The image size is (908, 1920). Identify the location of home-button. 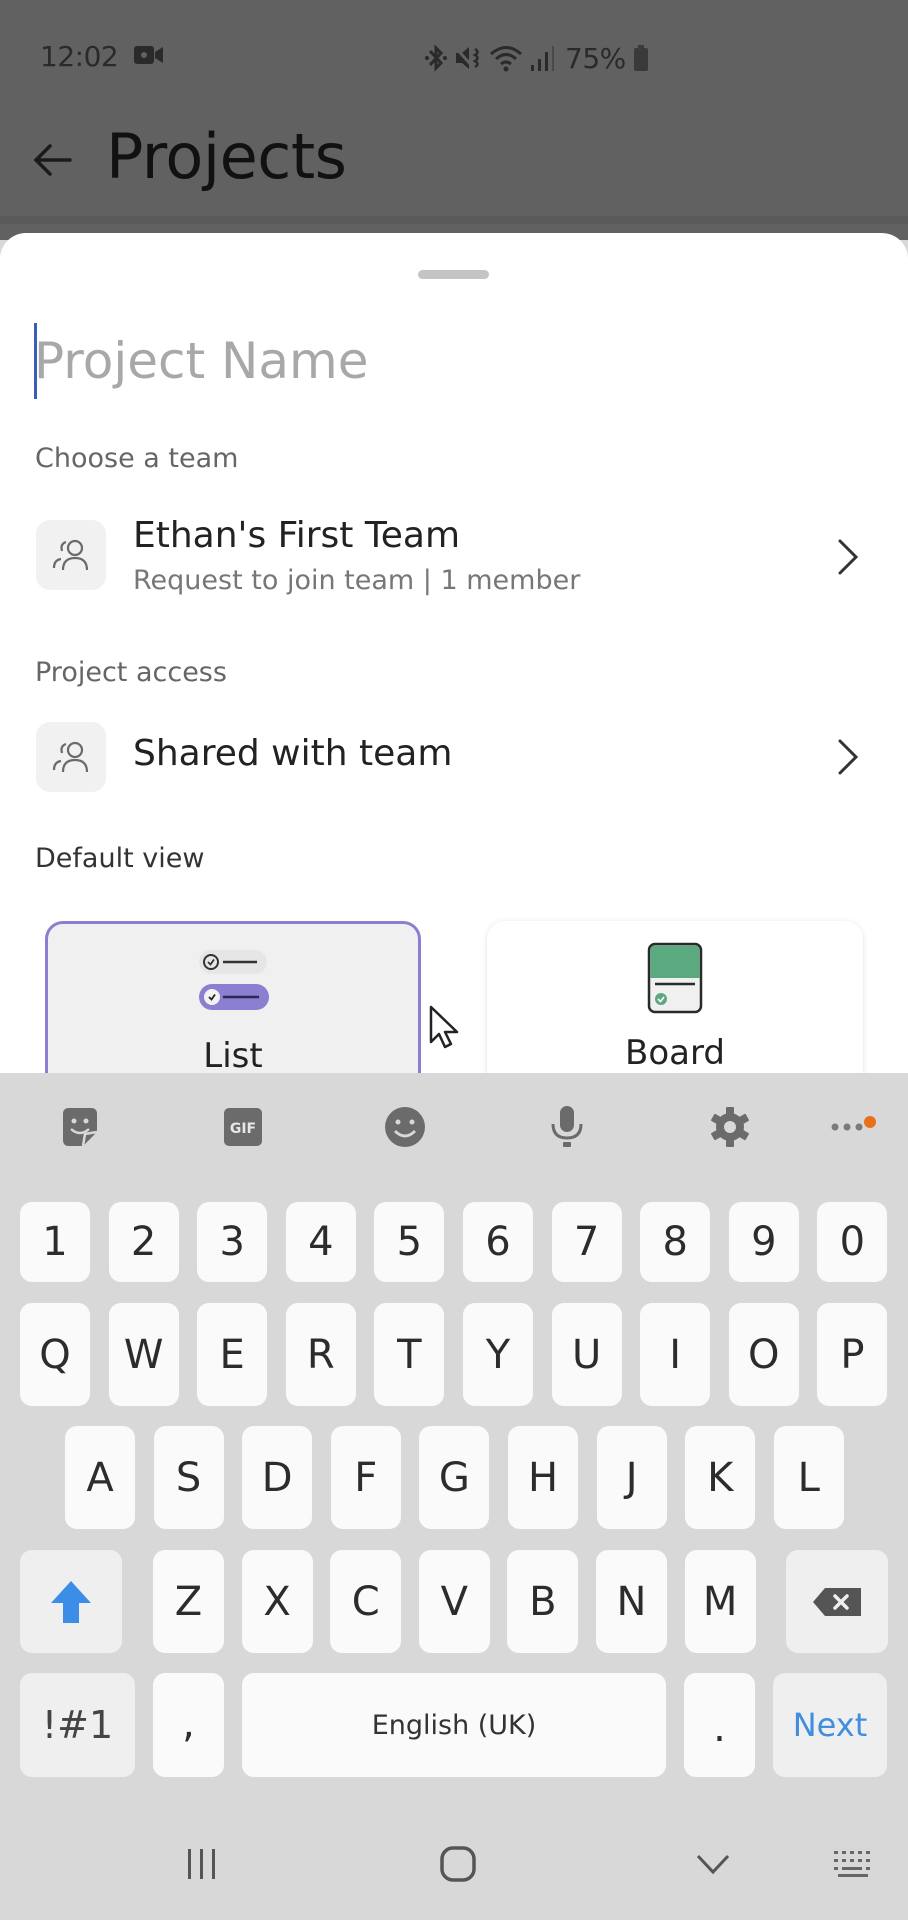
(458, 1864).